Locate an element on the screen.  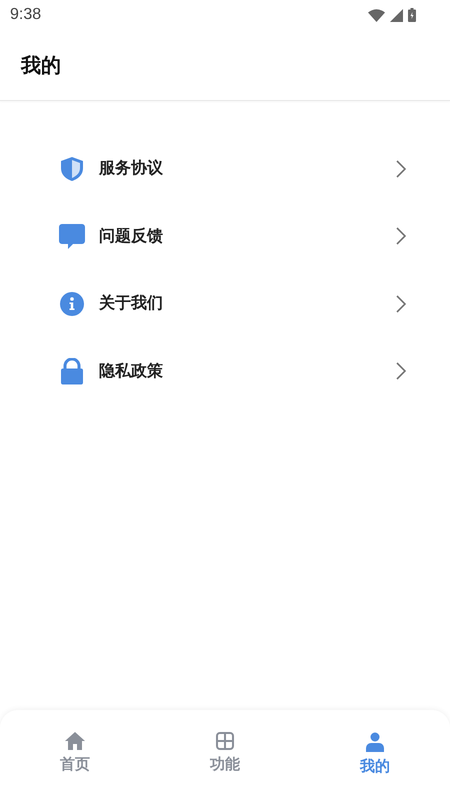
chat-icon is located at coordinates (72, 236).